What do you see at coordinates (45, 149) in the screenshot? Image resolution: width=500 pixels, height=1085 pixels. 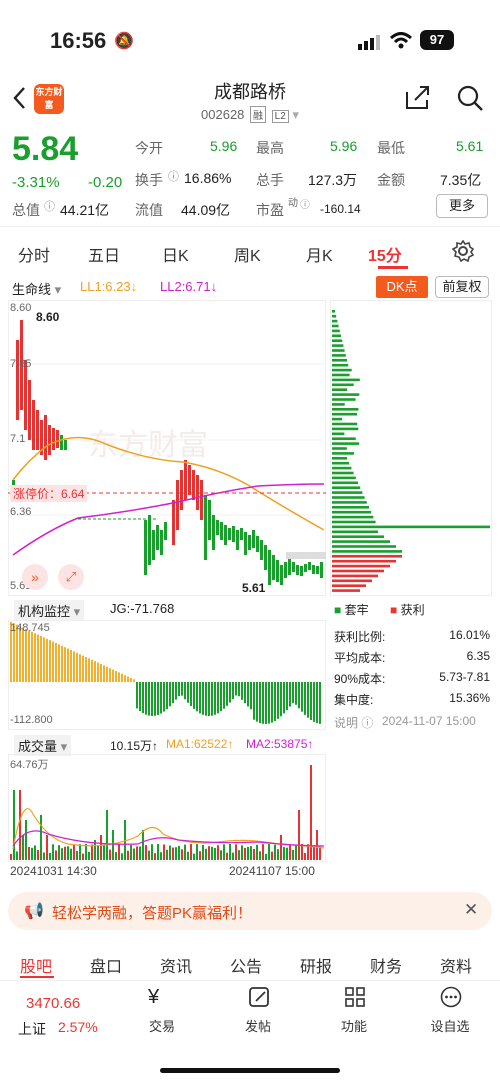 I see `last-price: 5.84` at bounding box center [45, 149].